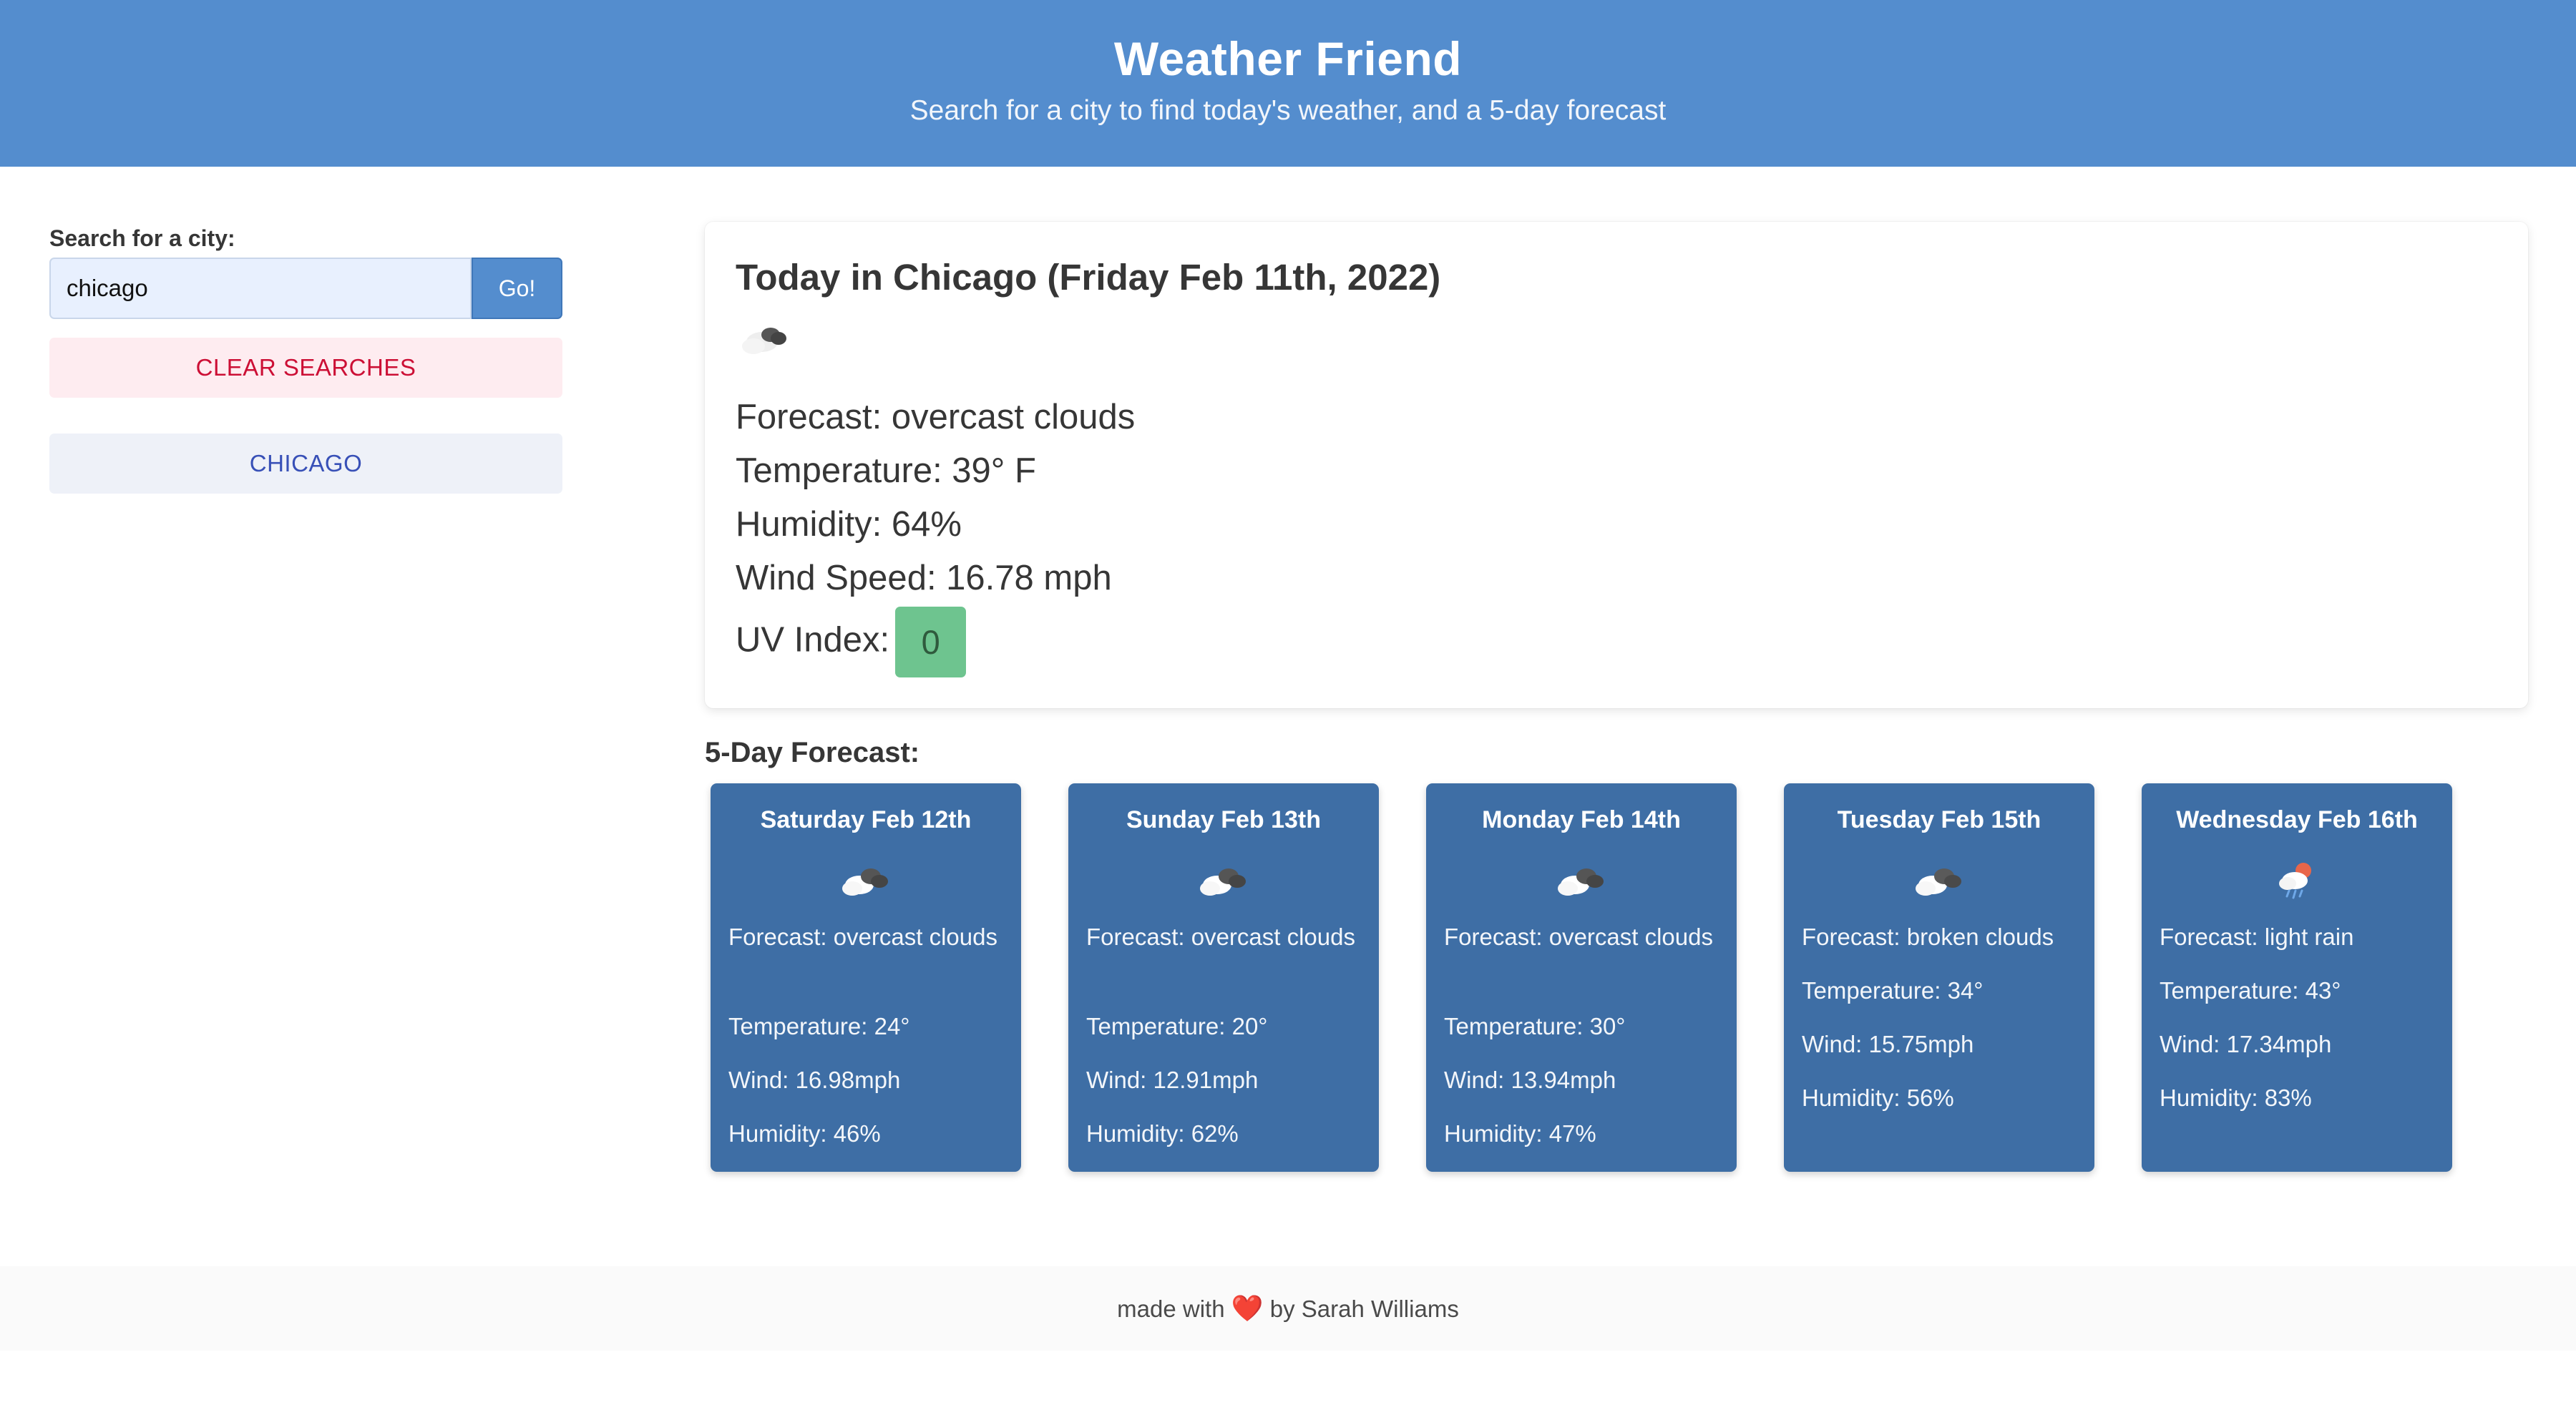 The image size is (2576, 1405). I want to click on forecast-wind: Wind: 12.91mph, so click(1172, 1080).